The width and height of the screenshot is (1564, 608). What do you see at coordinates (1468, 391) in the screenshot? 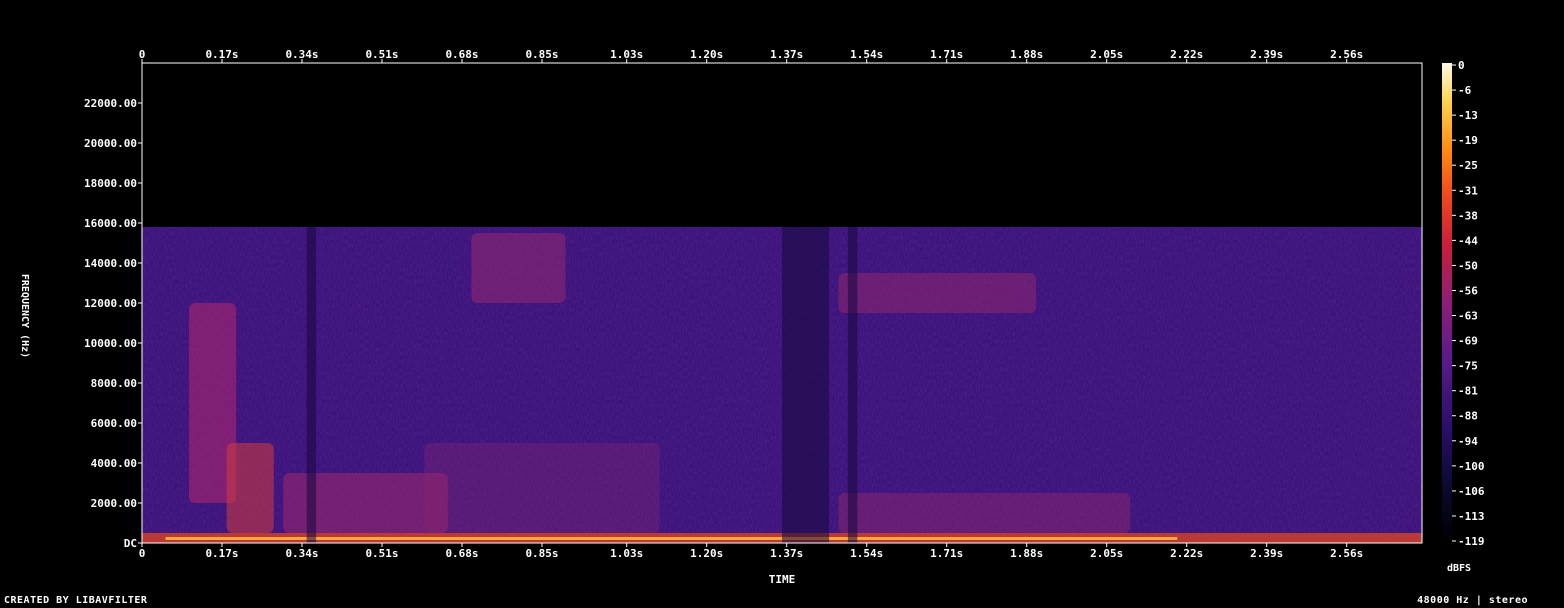
I see `colorbar-tick-label: -81` at bounding box center [1468, 391].